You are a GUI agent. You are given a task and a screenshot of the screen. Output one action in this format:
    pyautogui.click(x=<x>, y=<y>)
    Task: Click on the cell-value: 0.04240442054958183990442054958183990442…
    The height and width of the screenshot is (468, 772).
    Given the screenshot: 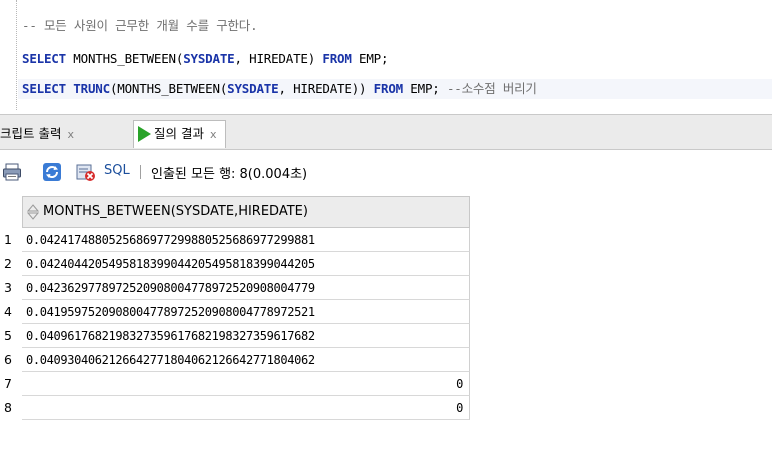 What is the action you would take?
    pyautogui.click(x=170, y=264)
    